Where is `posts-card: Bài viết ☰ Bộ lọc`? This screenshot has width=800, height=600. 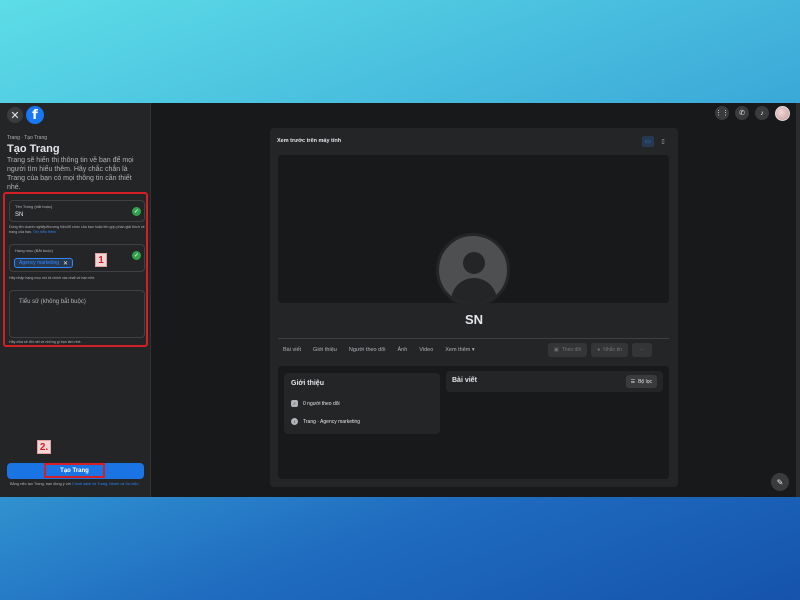
posts-card: Bài viết ☰ Bộ lọc is located at coordinates (554, 381).